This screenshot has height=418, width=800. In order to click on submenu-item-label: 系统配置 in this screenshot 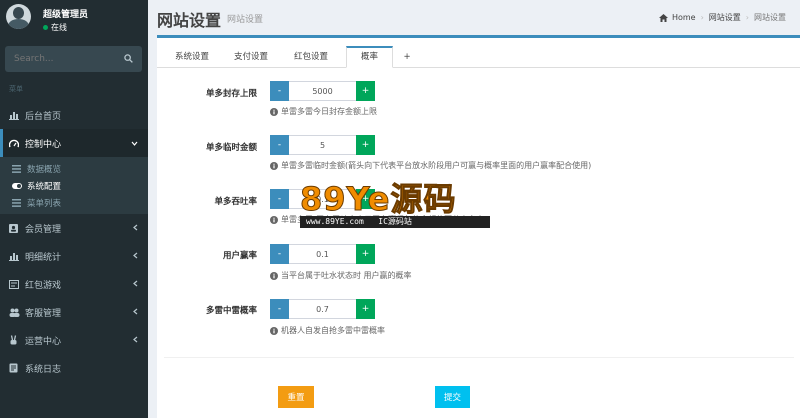, I will do `click(44, 186)`.